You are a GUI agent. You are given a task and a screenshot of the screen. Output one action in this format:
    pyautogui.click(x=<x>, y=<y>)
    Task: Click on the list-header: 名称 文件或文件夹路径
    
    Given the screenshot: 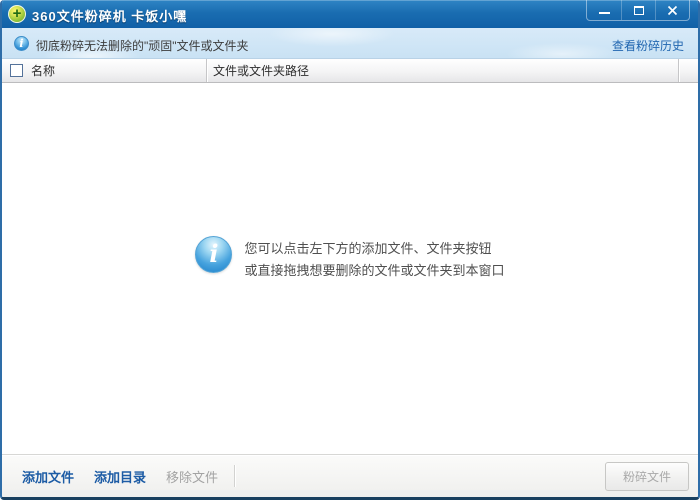 What is the action you would take?
    pyautogui.click(x=350, y=71)
    